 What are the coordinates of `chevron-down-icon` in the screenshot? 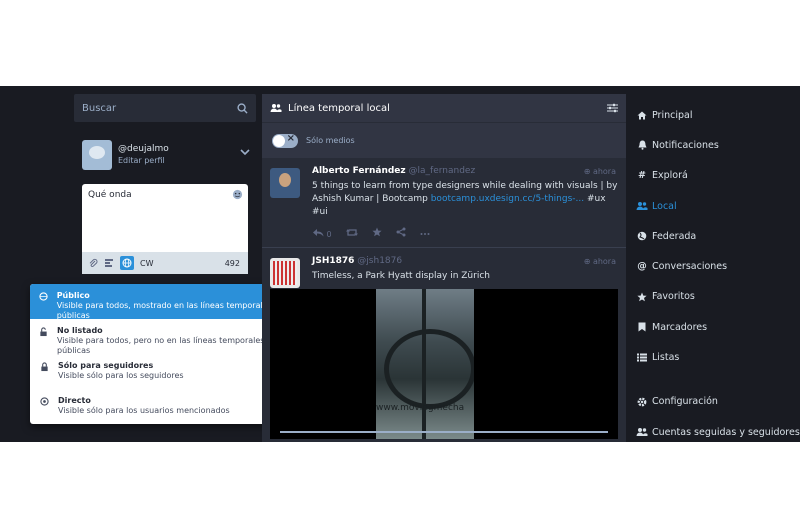 It's located at (245, 152).